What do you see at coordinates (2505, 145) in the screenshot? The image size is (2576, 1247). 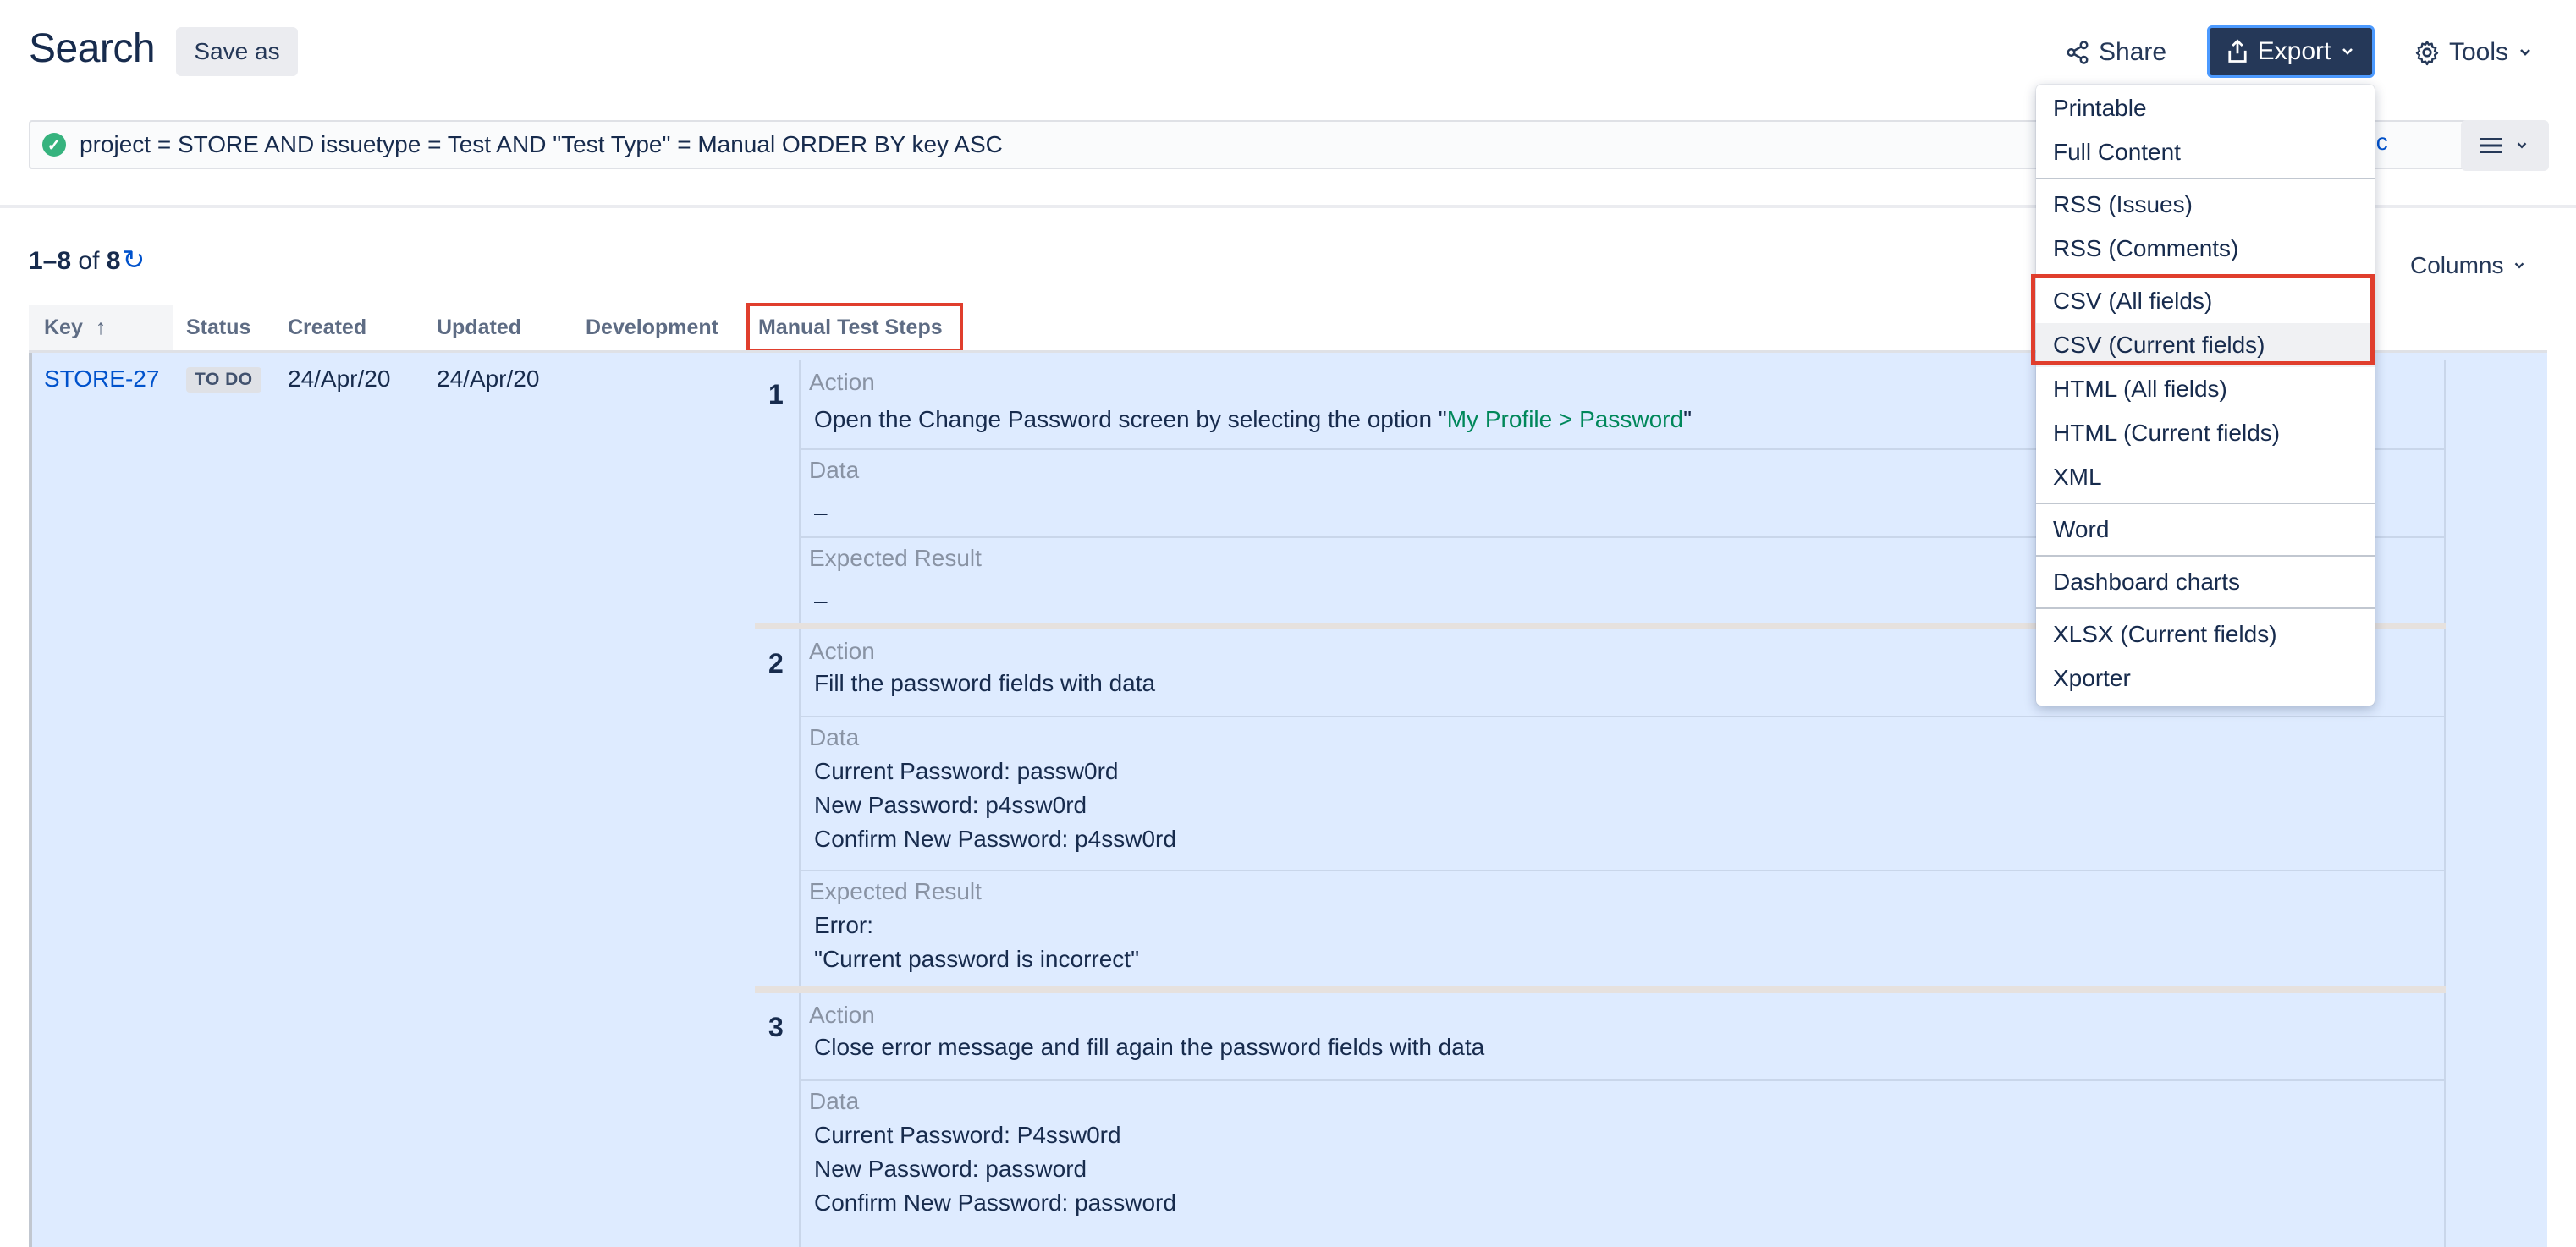 I see `view-options-button` at bounding box center [2505, 145].